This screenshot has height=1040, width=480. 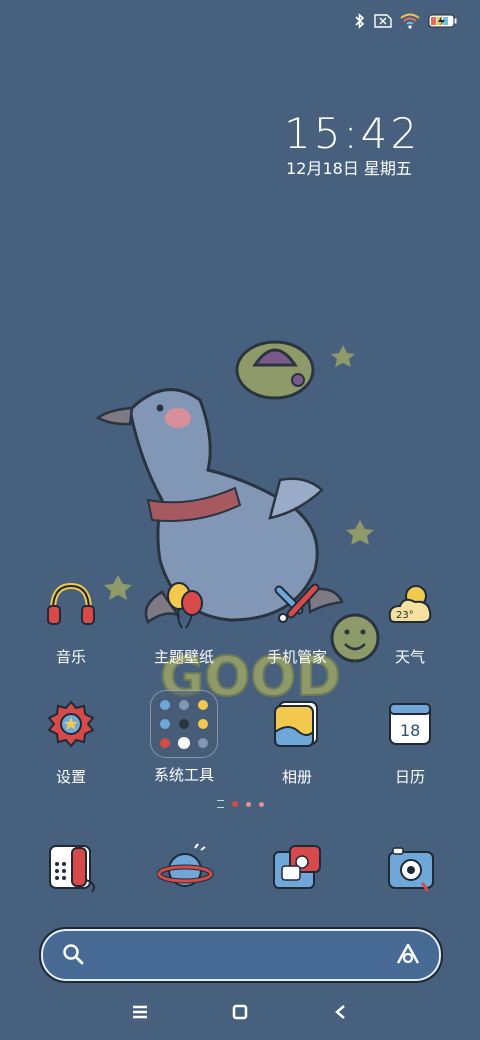 What do you see at coordinates (408, 954) in the screenshot?
I see `assistant-logo-icon` at bounding box center [408, 954].